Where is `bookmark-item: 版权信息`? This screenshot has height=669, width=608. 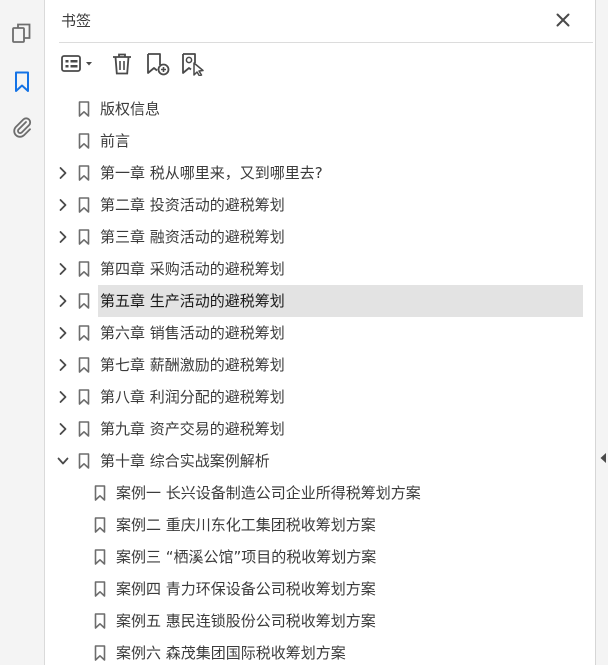
bookmark-item: 版权信息 is located at coordinates (320, 109).